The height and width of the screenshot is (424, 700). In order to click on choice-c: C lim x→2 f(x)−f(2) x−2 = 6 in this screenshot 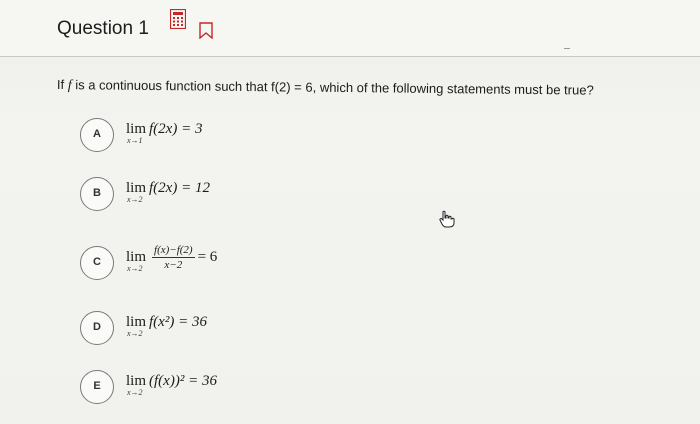, I will do `click(290, 265)`.